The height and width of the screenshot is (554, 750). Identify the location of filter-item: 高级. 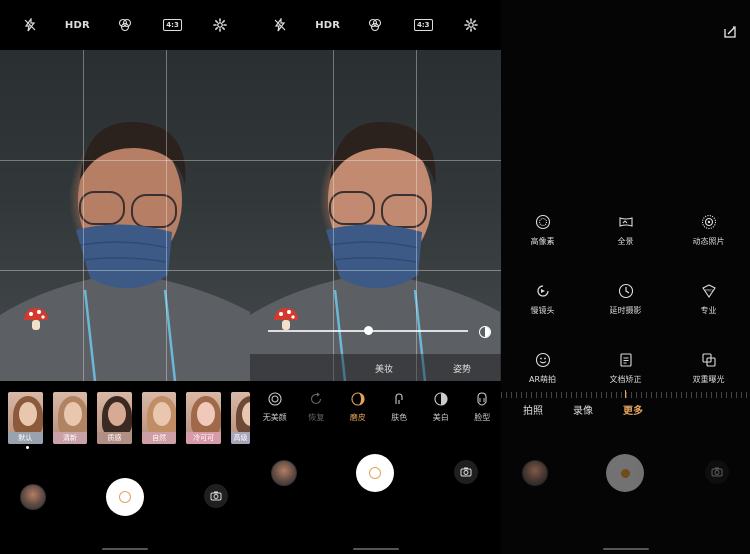
(240, 418).